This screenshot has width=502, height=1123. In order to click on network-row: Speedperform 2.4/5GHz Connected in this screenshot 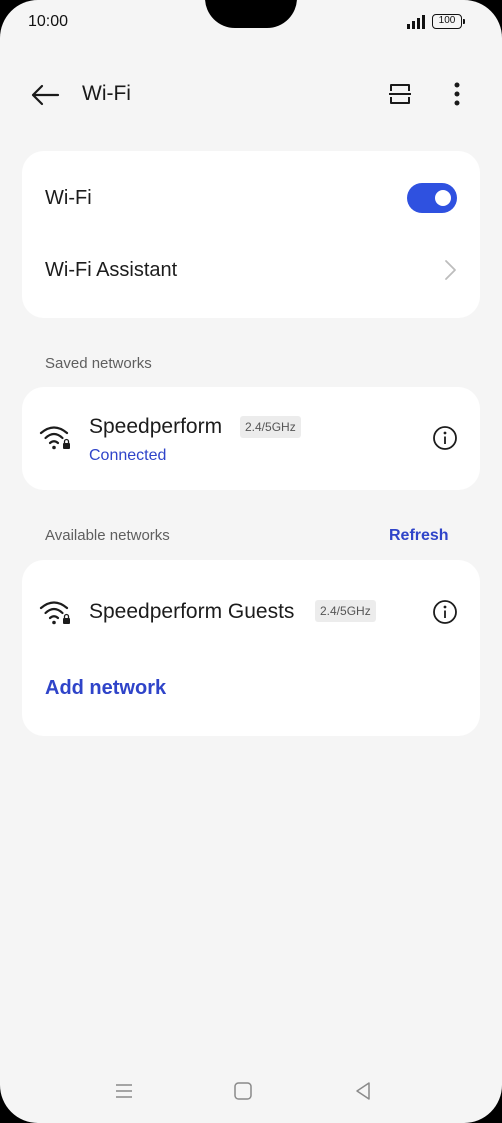, I will do `click(222, 438)`.